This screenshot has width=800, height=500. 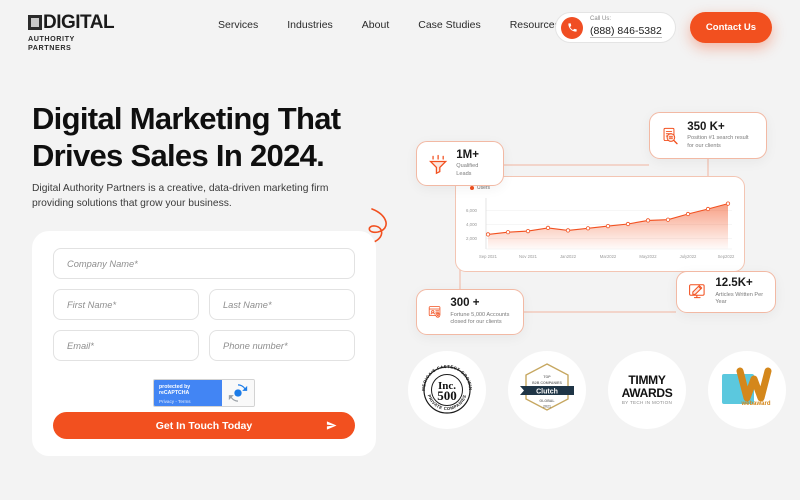 What do you see at coordinates (204, 263) in the screenshot?
I see `company-name-input: Company Name*` at bounding box center [204, 263].